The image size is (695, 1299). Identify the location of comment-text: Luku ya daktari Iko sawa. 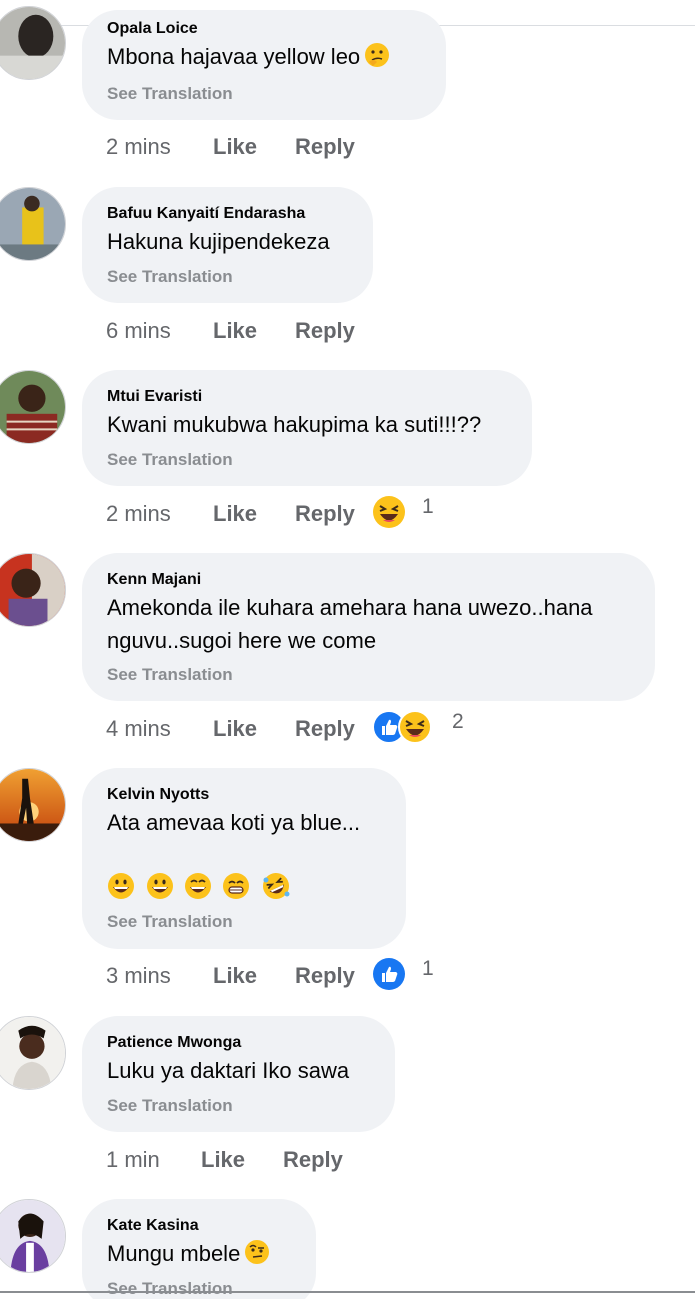
(228, 1070).